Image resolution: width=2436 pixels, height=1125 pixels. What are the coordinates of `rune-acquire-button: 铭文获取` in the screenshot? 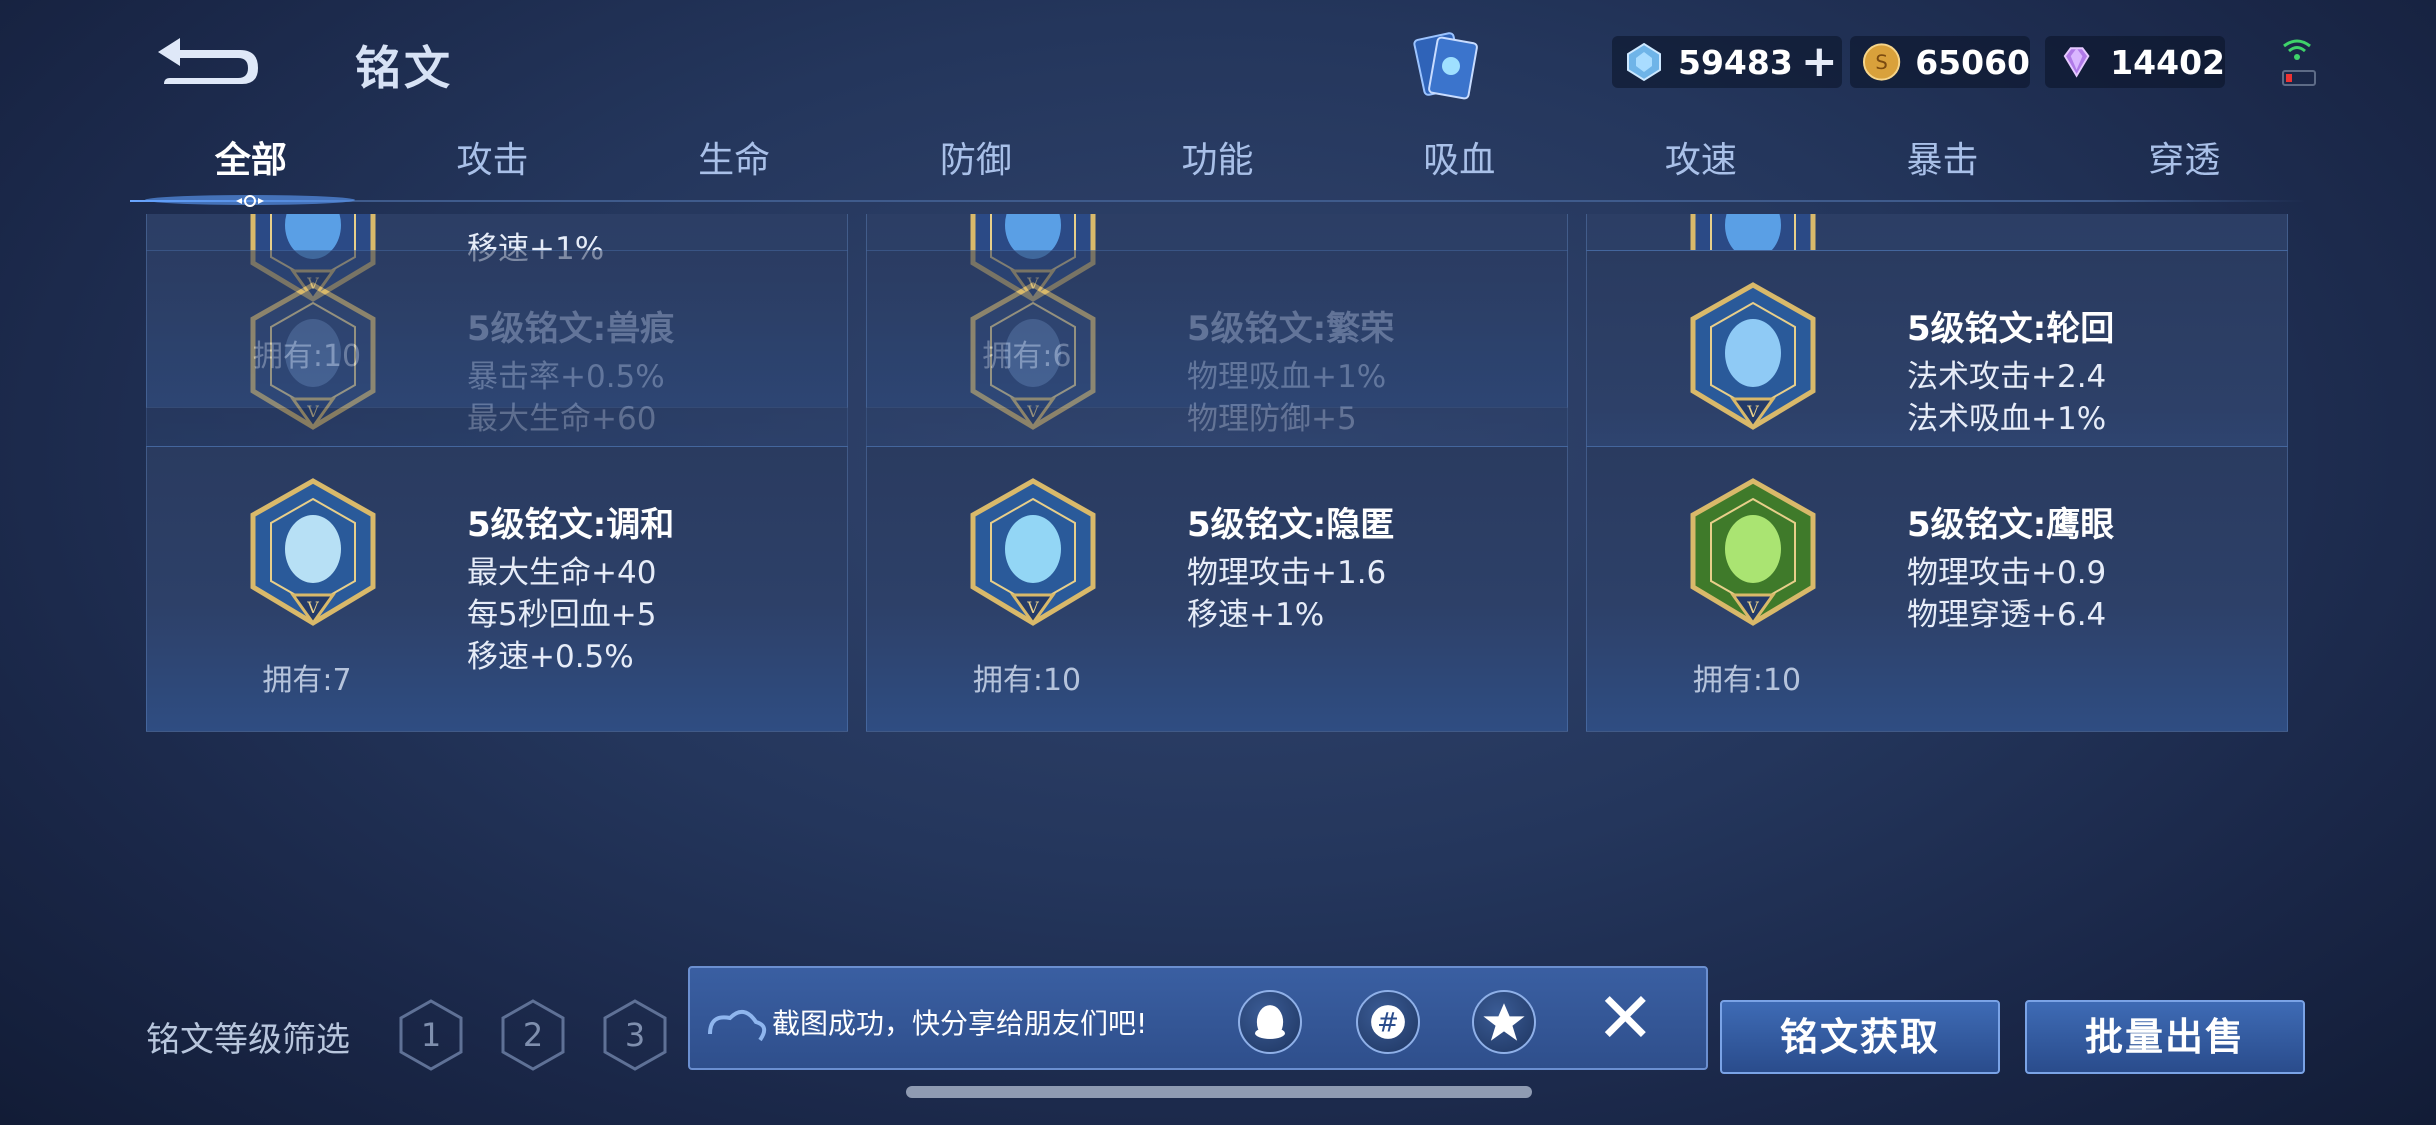 It's located at (1860, 1037).